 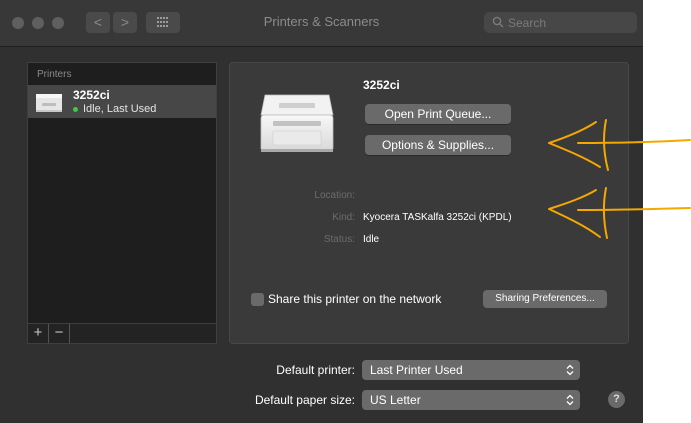 What do you see at coordinates (122, 101) in the screenshot?
I see `printer-list-item: 3252ci Idle, Last Used` at bounding box center [122, 101].